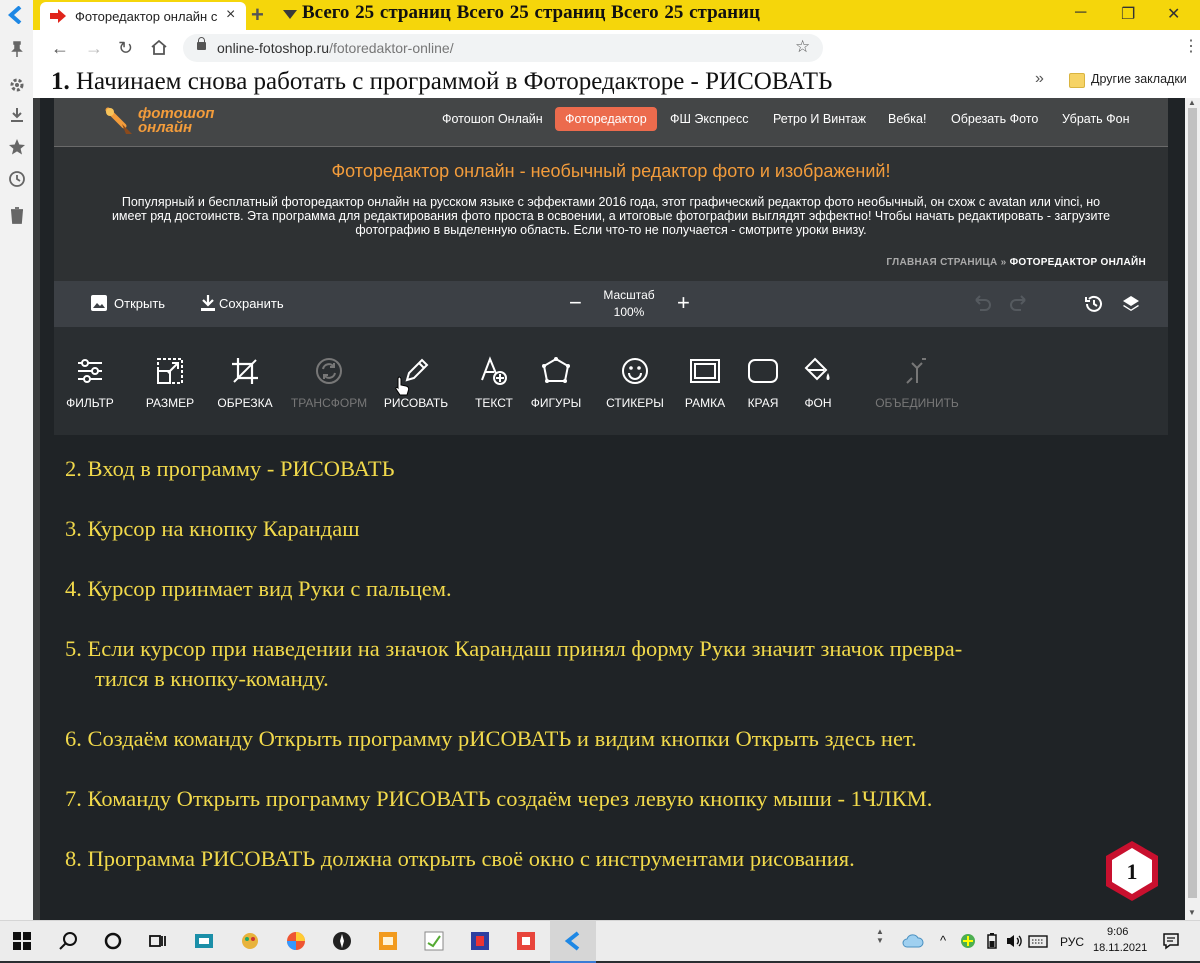  Describe the element at coordinates (683, 303) in the screenshot. I see `zoom-in-button: +` at that location.